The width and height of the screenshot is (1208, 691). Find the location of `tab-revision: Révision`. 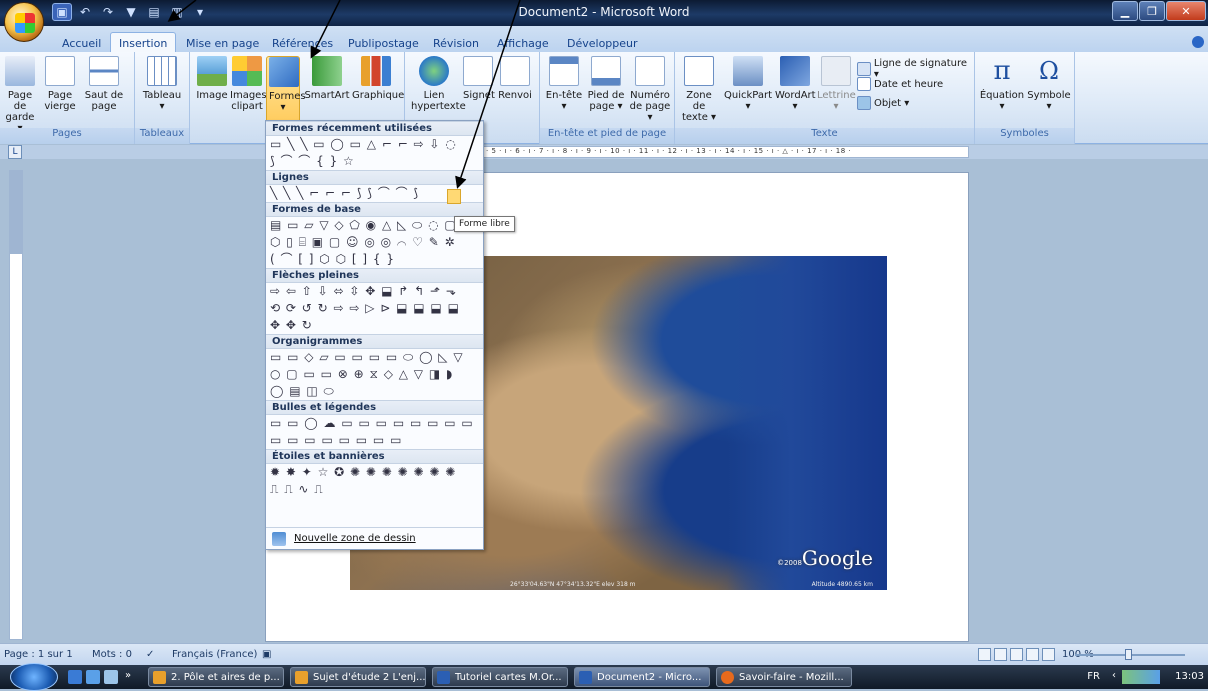

tab-revision: Révision is located at coordinates (456, 43).